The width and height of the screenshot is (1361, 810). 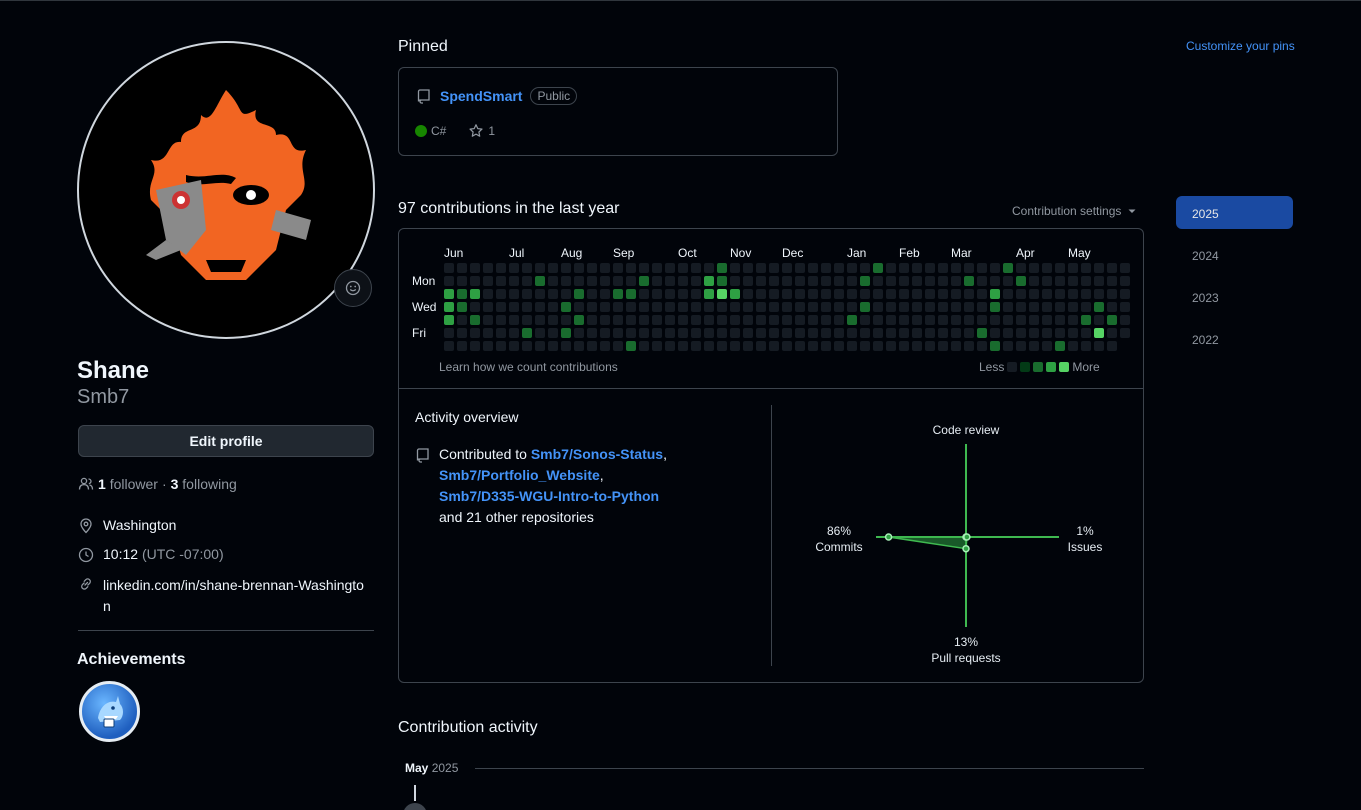 I want to click on star-icon, so click(x=476, y=131).